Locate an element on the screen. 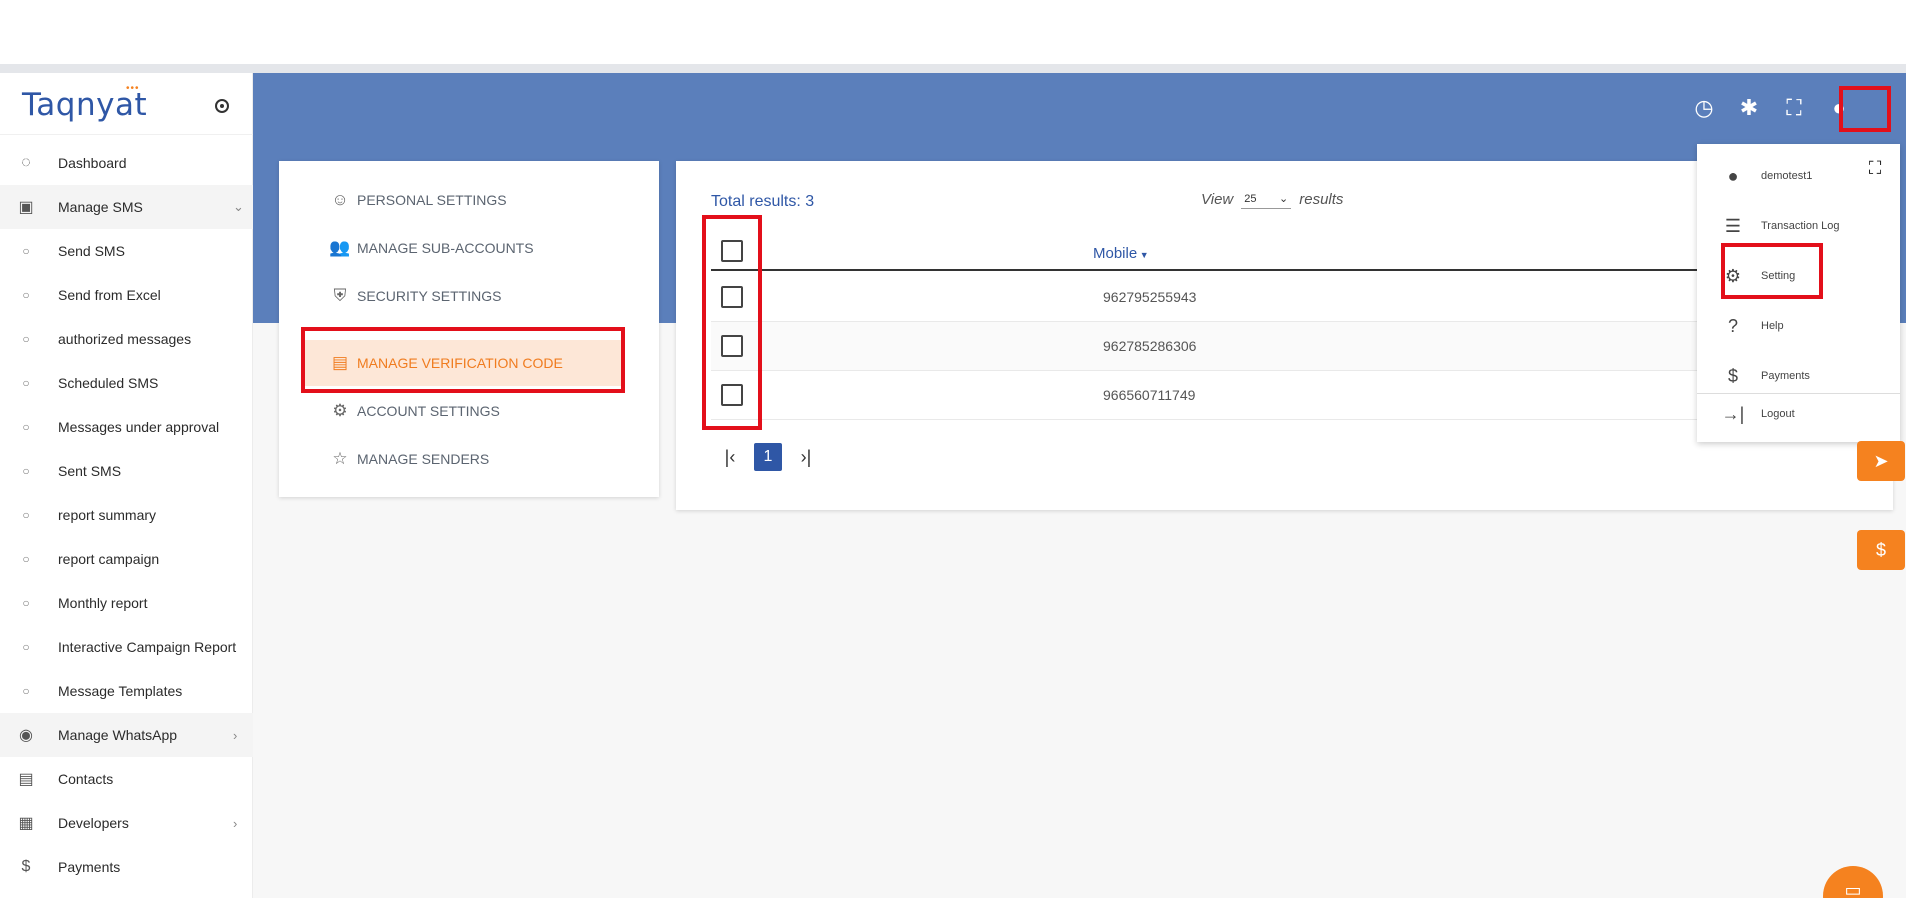 The height and width of the screenshot is (898, 1906). highlight-account-icon is located at coordinates (1865, 109).